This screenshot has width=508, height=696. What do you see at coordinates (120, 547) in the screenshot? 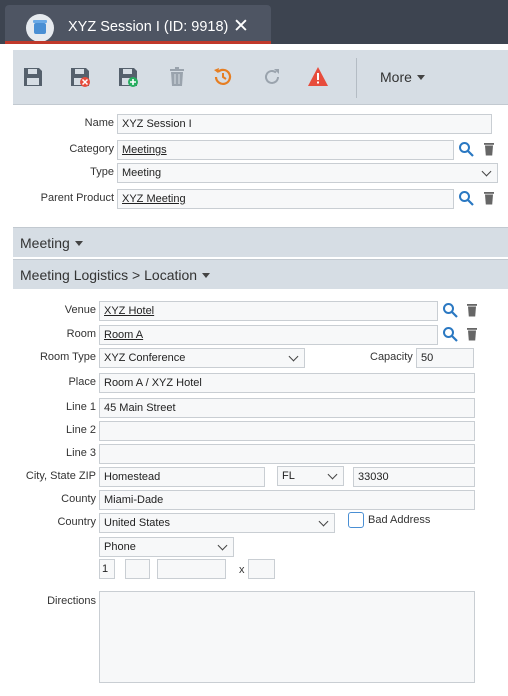
I see `phone-type-value: Phone` at bounding box center [120, 547].